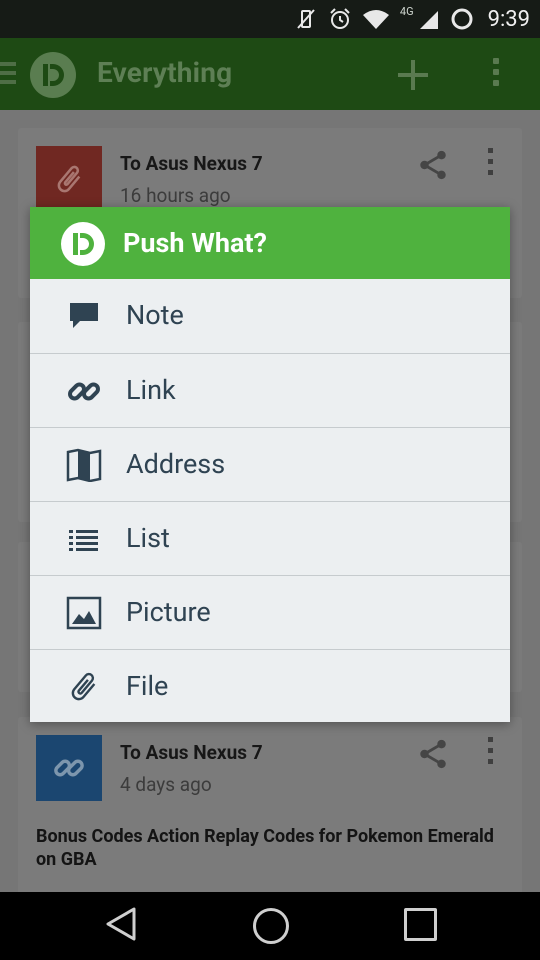 The image size is (540, 960). I want to click on menu-icon, so click(9, 73).